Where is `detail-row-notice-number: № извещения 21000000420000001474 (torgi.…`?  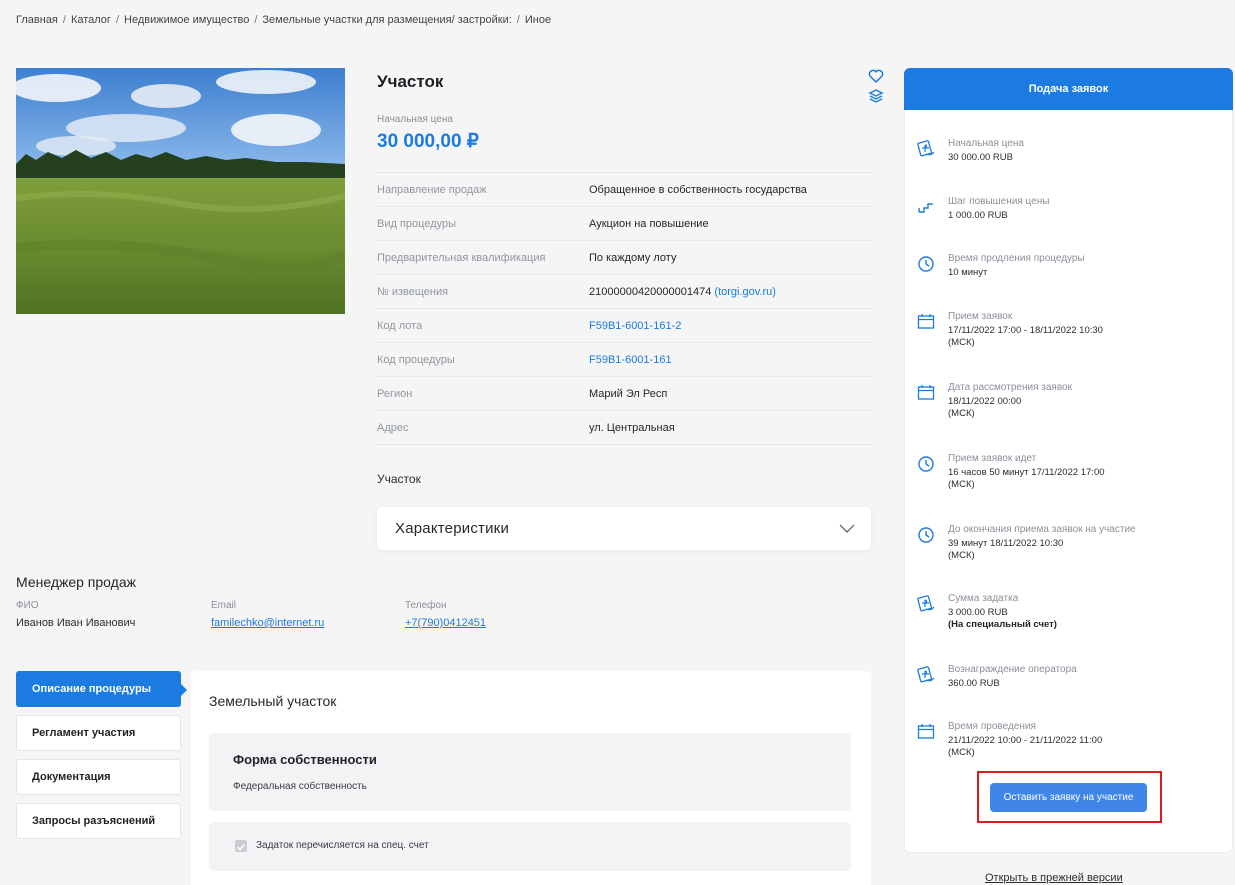
detail-row-notice-number: № извещения 21000000420000001474 (torgi.… is located at coordinates (624, 291).